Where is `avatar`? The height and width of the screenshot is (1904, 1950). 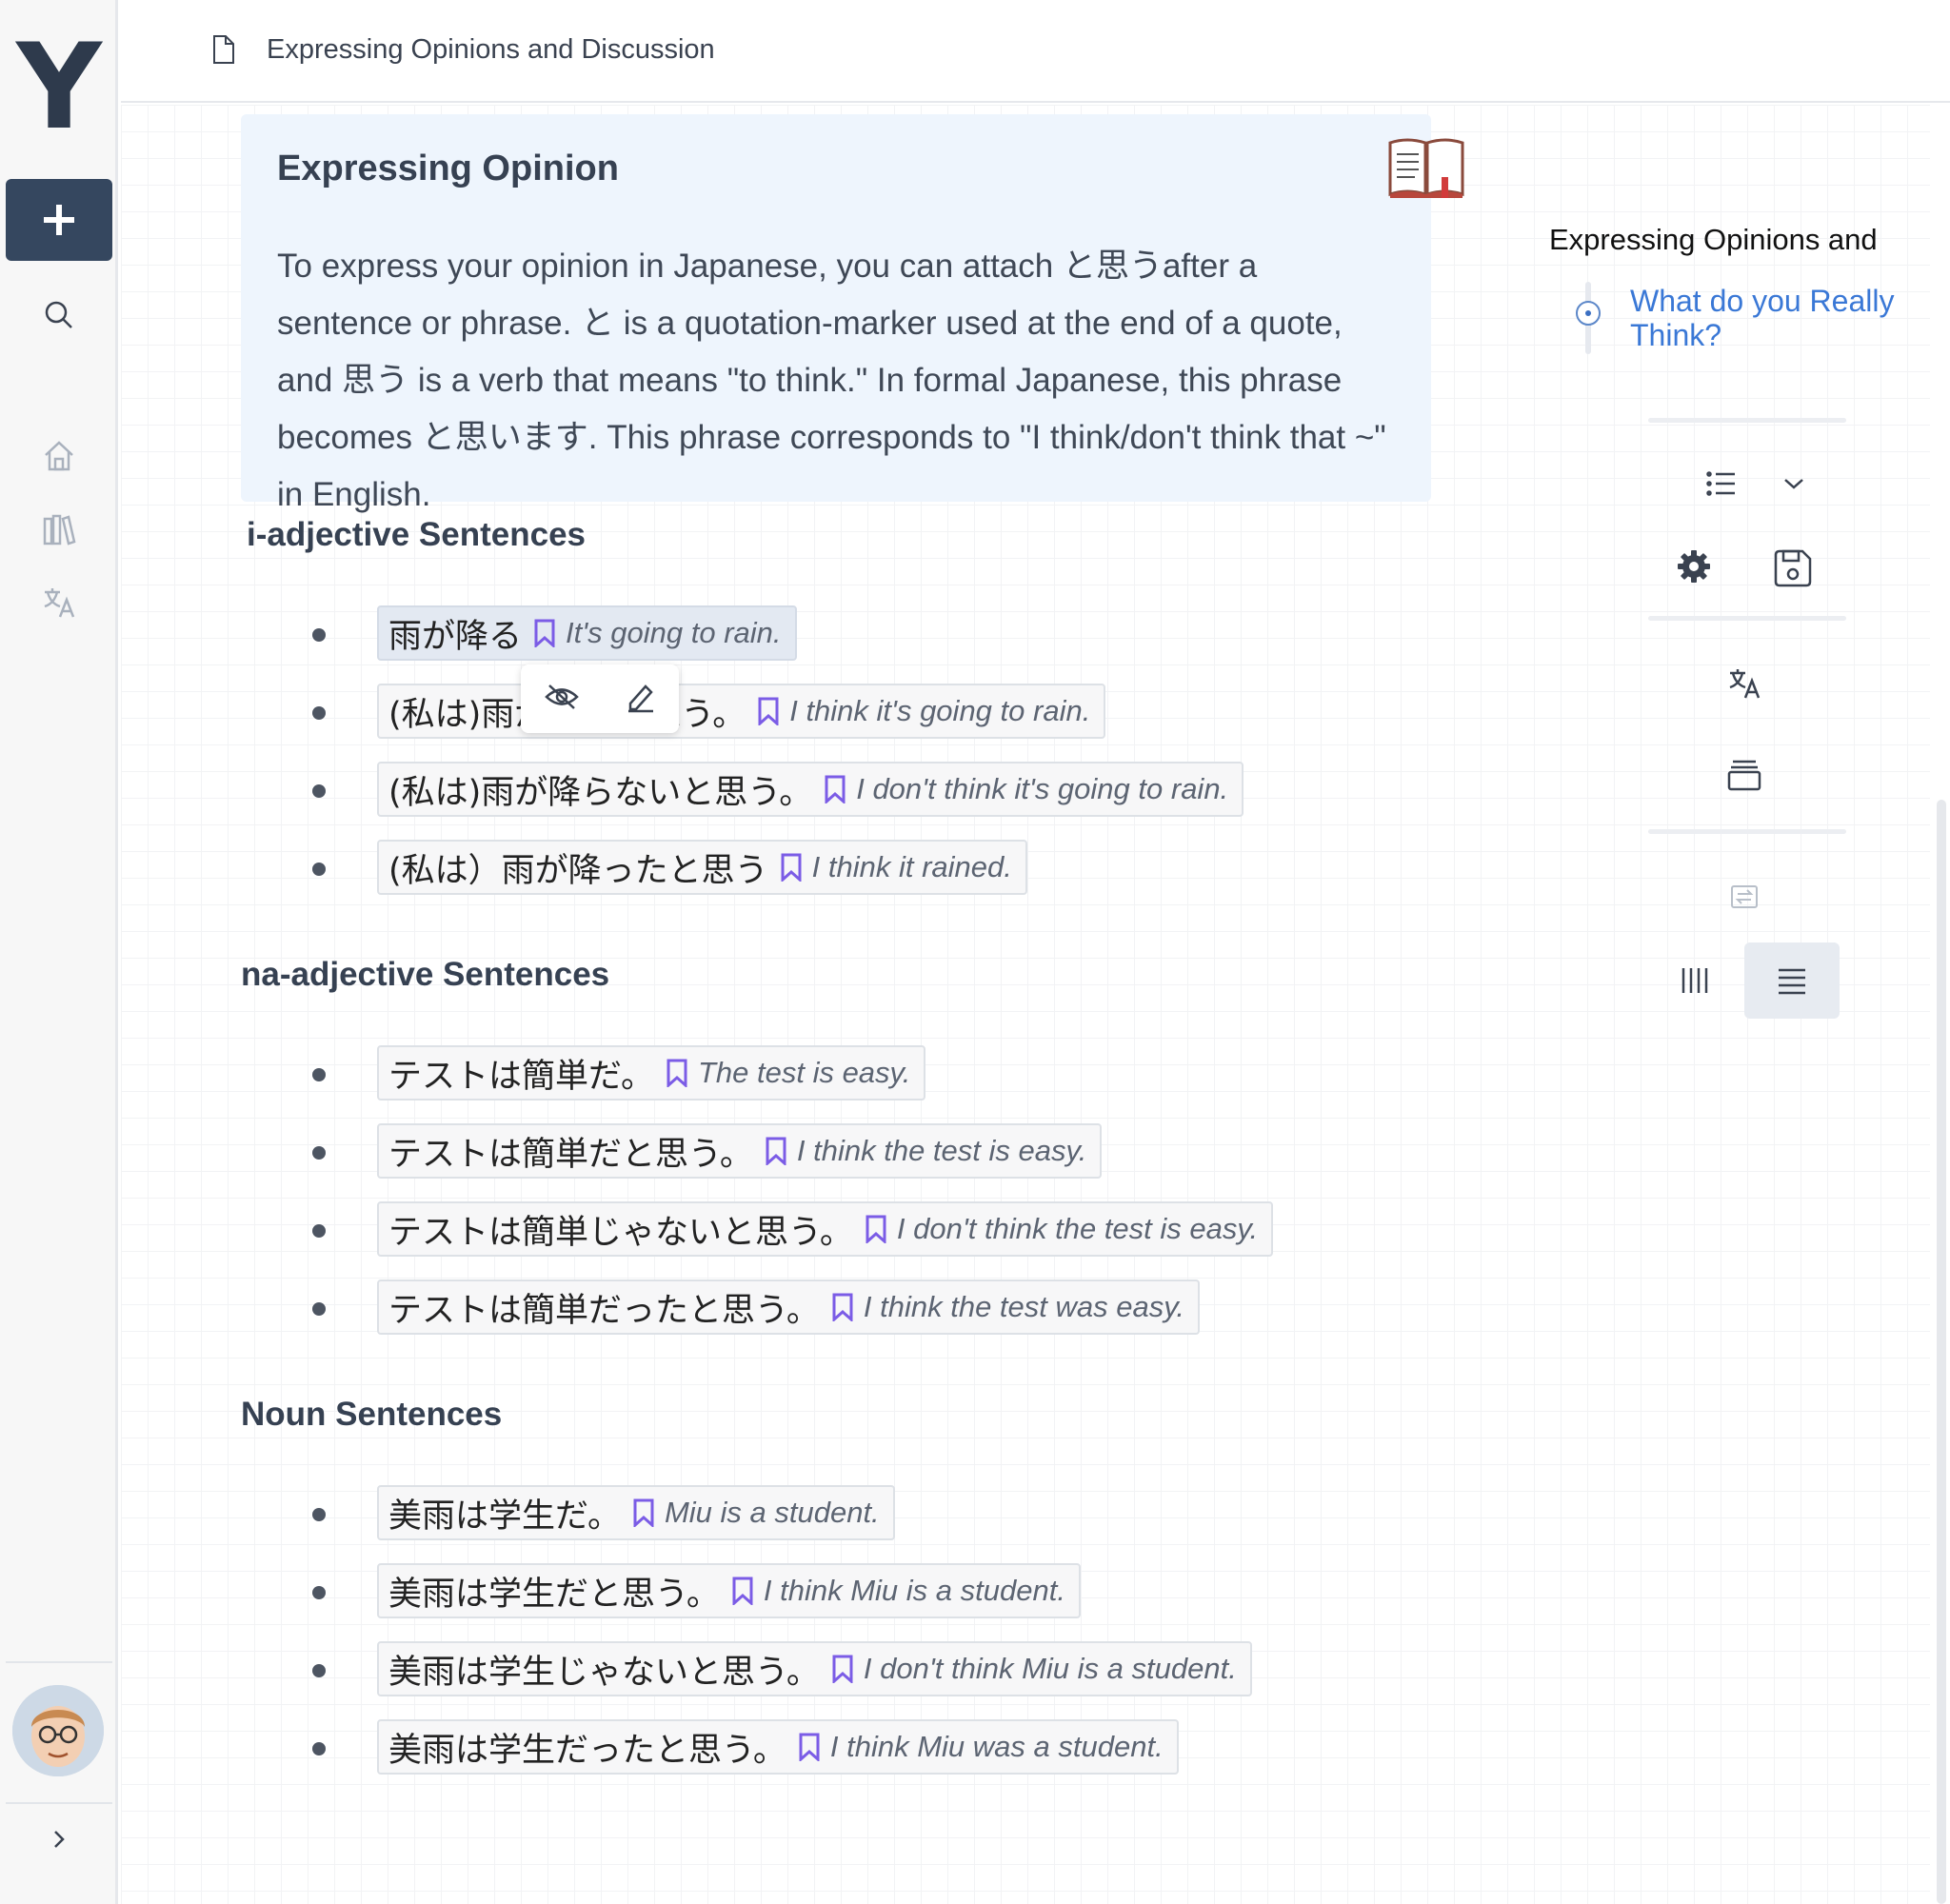 avatar is located at coordinates (58, 1730).